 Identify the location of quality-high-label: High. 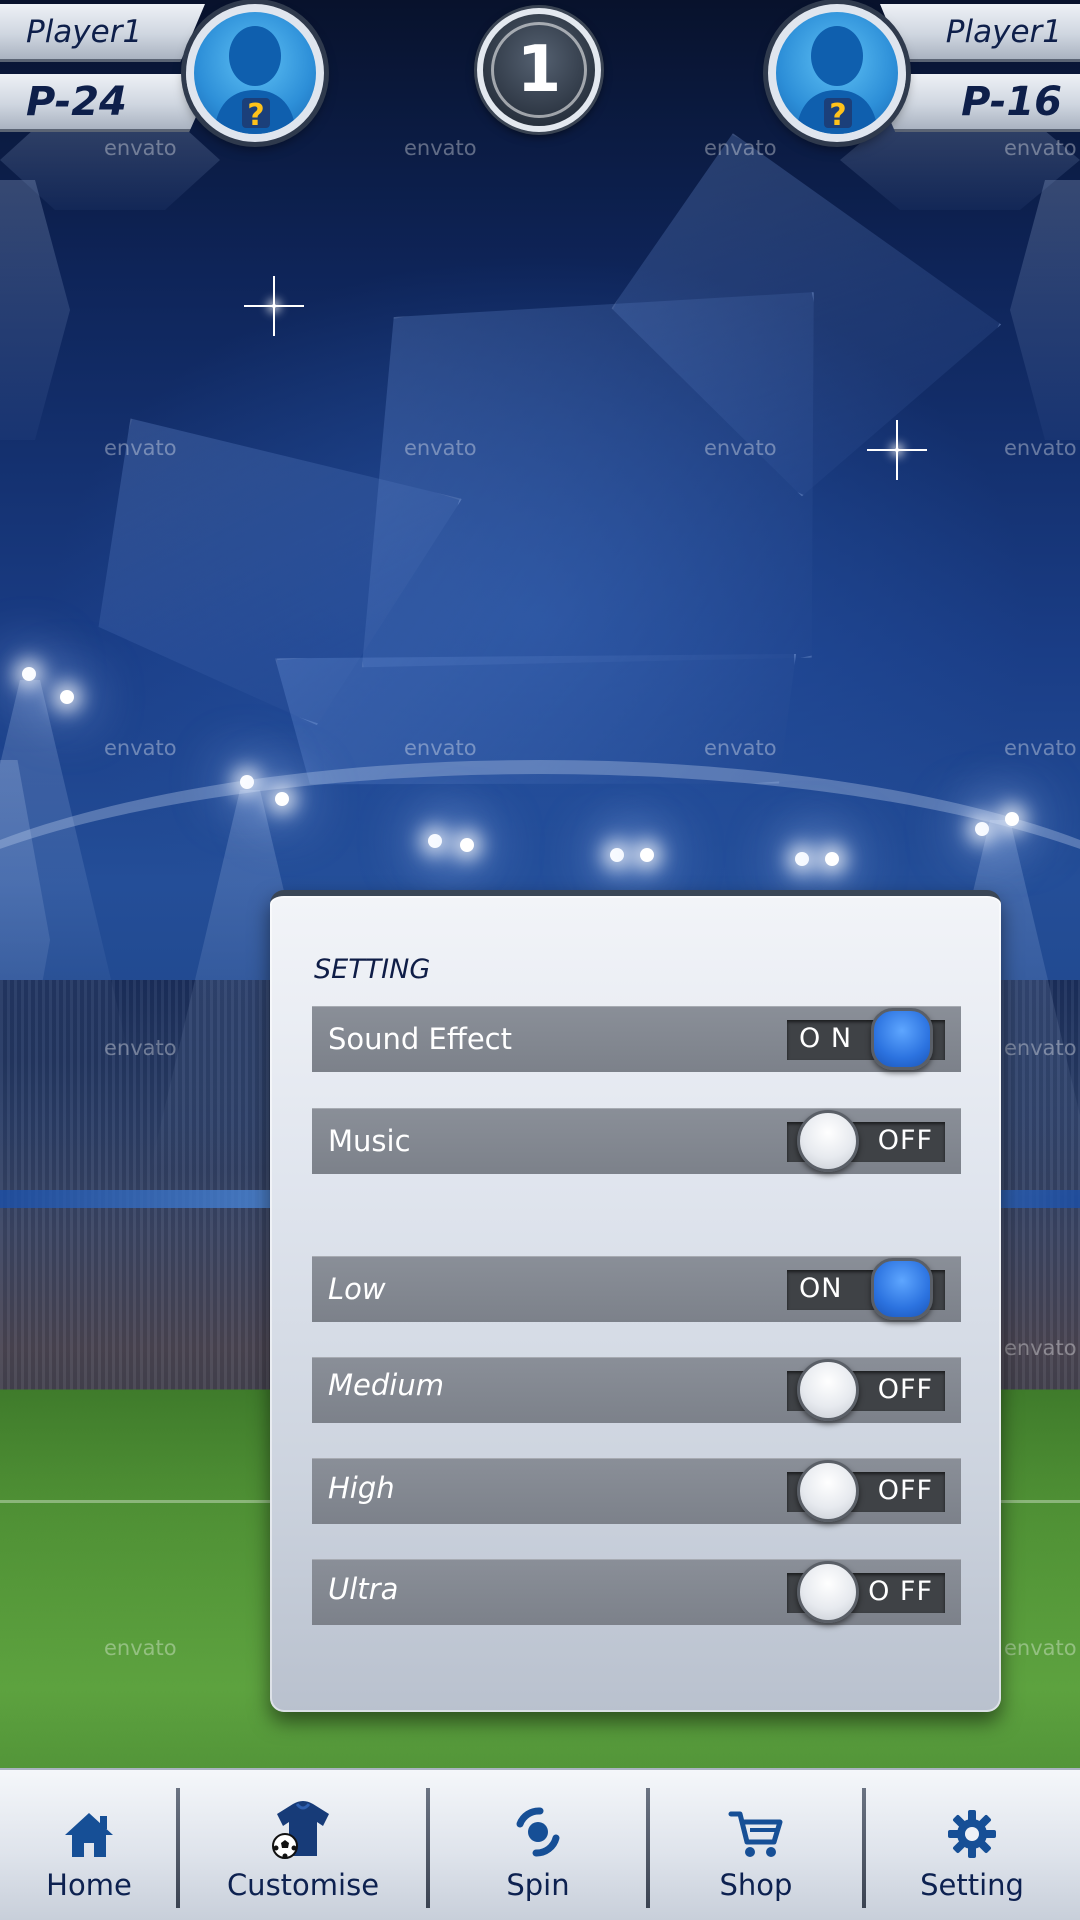
(361, 1488).